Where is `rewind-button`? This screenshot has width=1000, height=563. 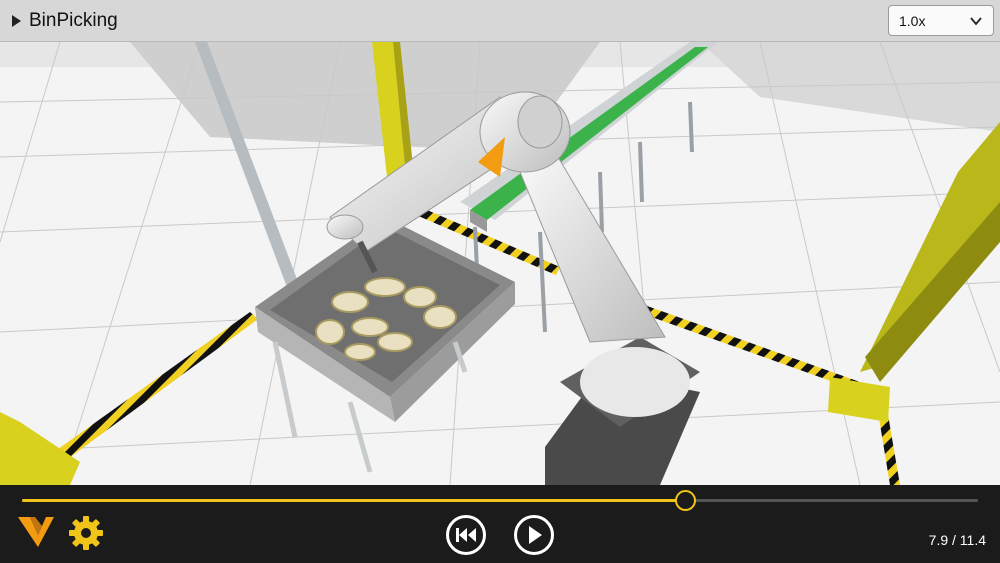
rewind-button is located at coordinates (466, 535).